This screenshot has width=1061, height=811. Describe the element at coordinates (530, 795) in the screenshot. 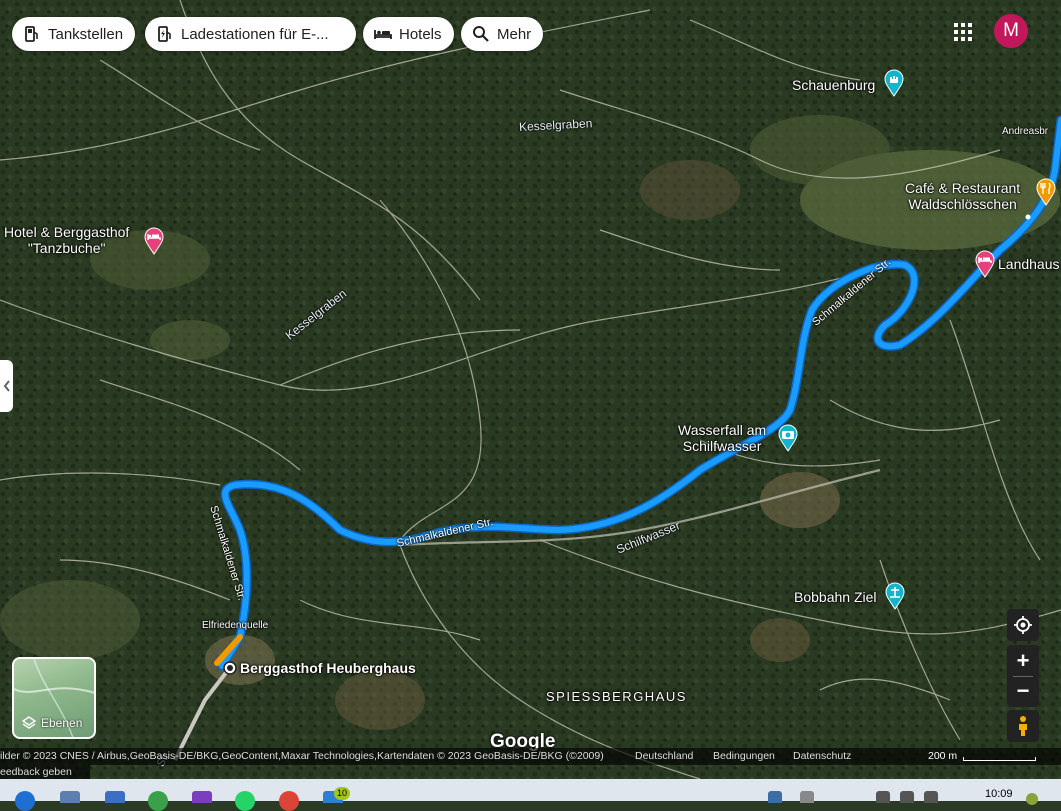

I see `taskbar: 10 10:09` at that location.